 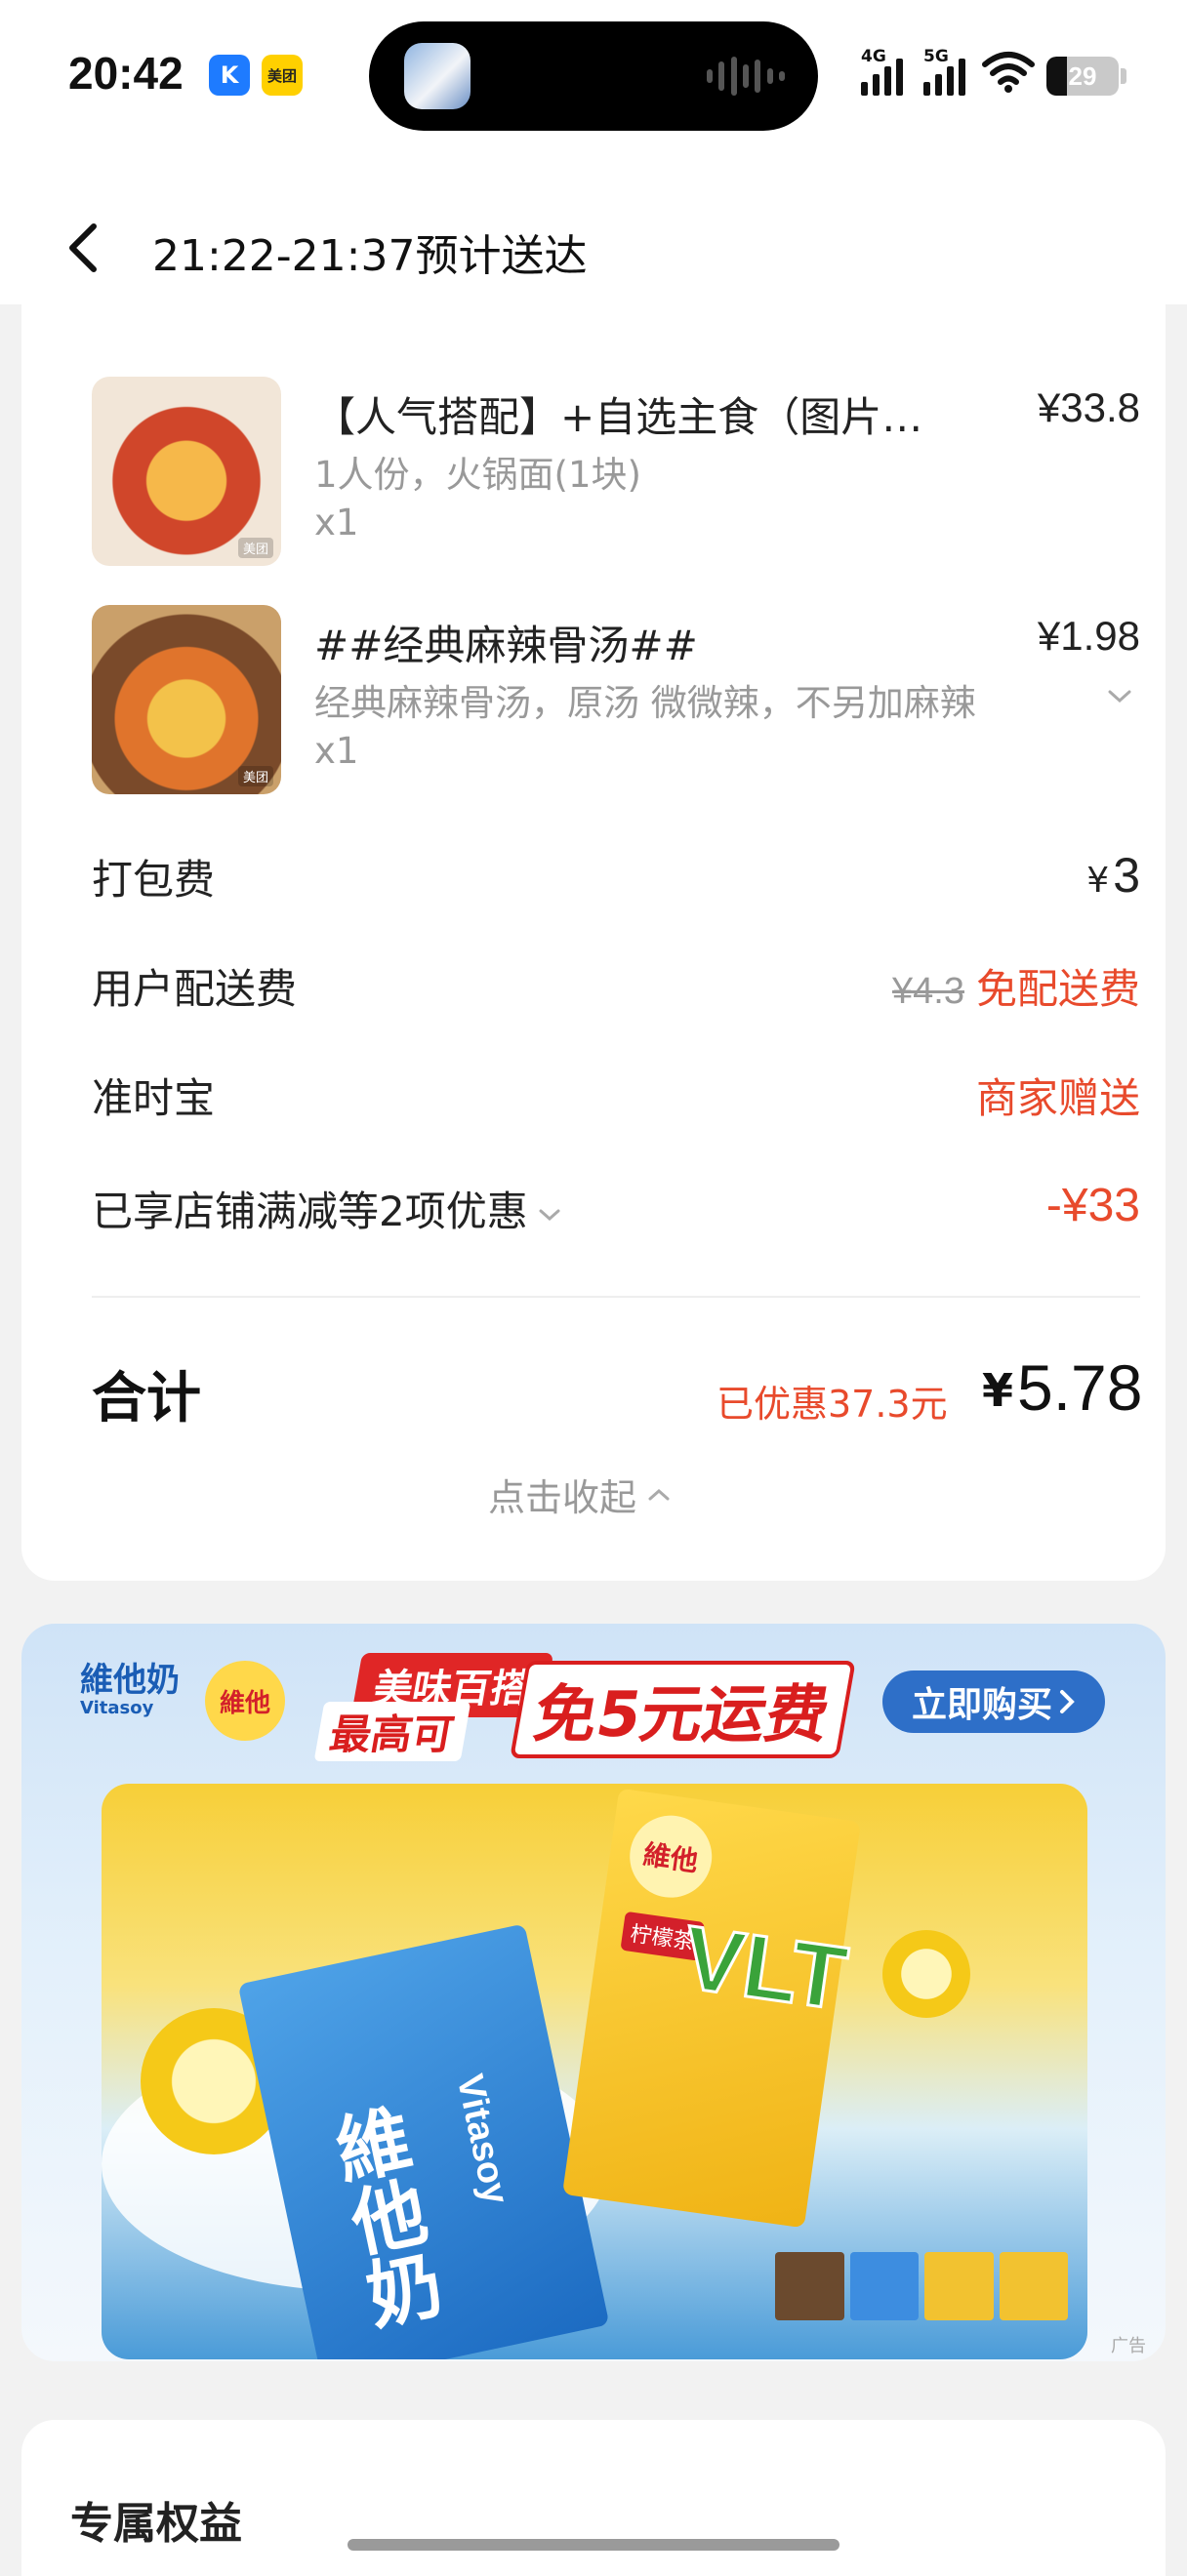 I want to click on total-currency: ¥, so click(x=998, y=1390).